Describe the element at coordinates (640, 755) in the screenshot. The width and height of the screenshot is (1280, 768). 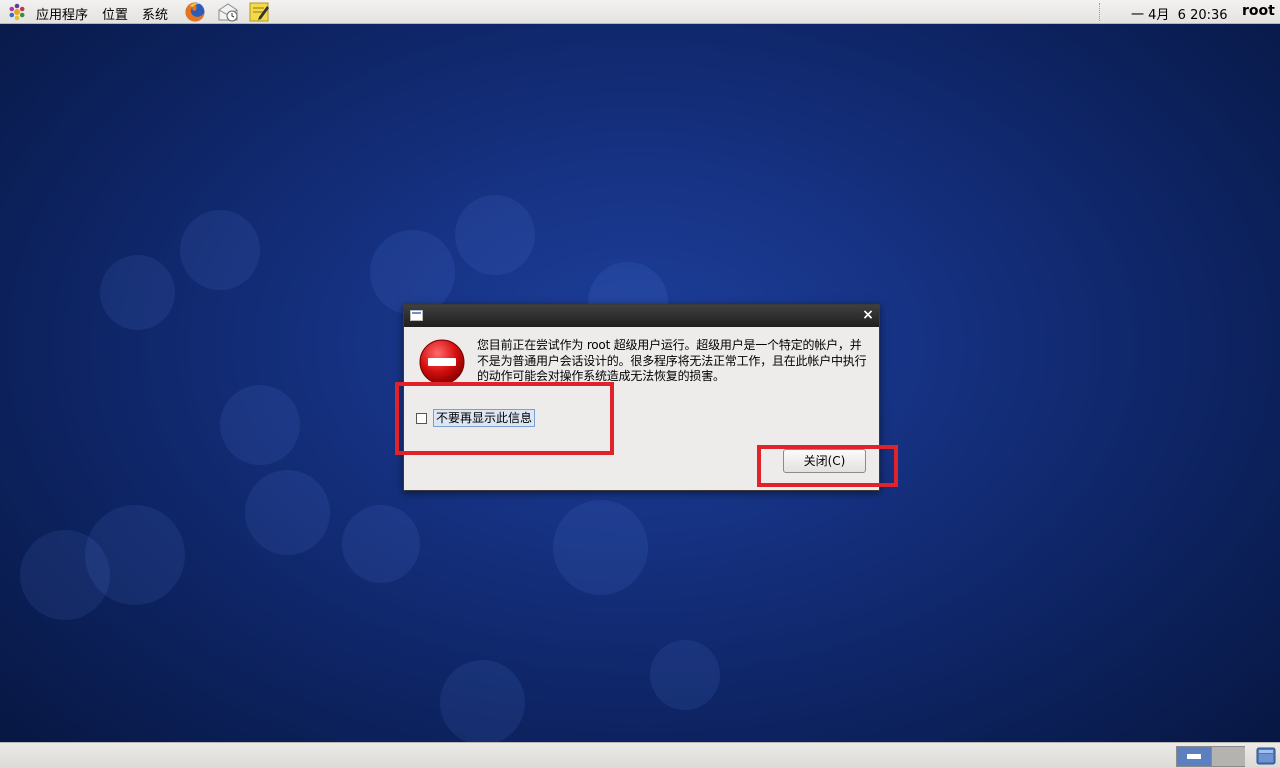
I see `bottom-panel` at that location.